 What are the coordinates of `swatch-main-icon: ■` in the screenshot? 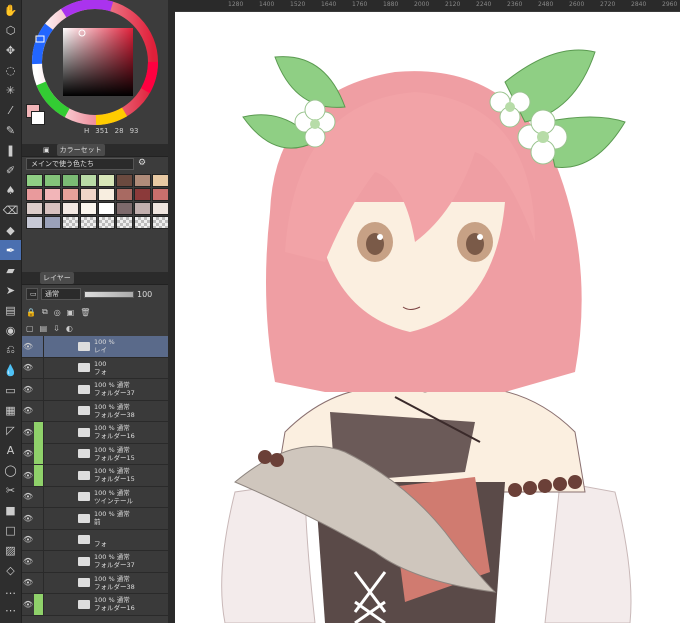 It's located at (10, 510).